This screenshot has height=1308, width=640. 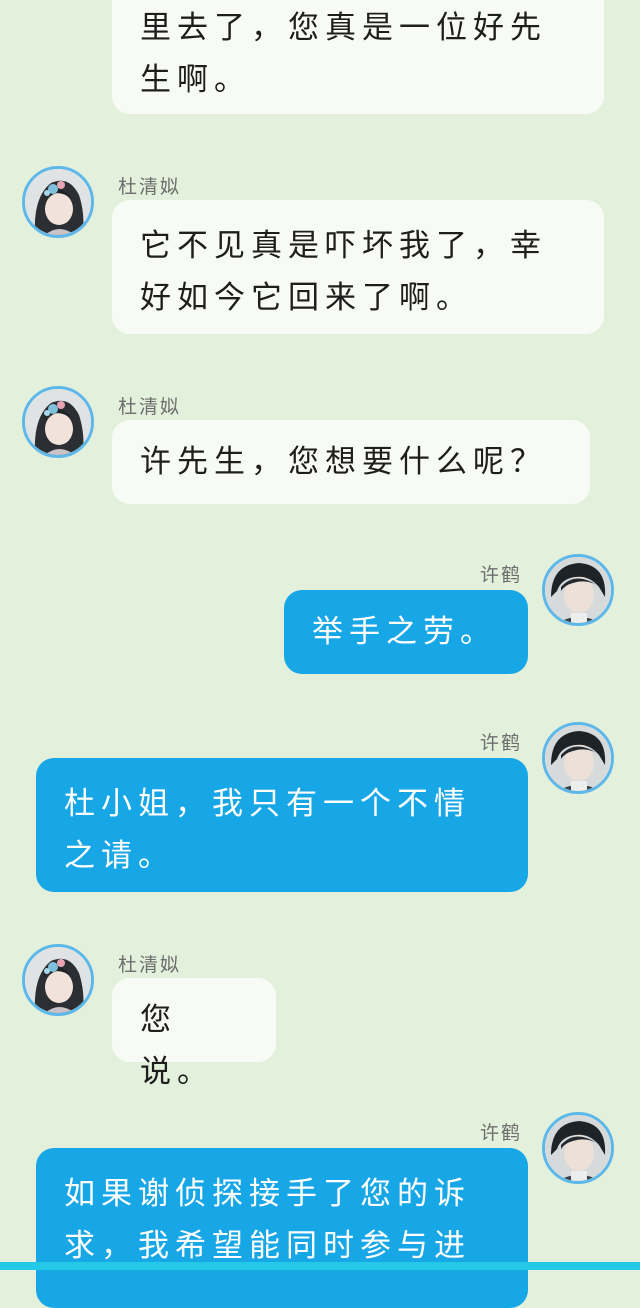 I want to click on message-bubble: 它不见真是吓坏我了，幸好如今它回来了啊。, so click(x=358, y=267).